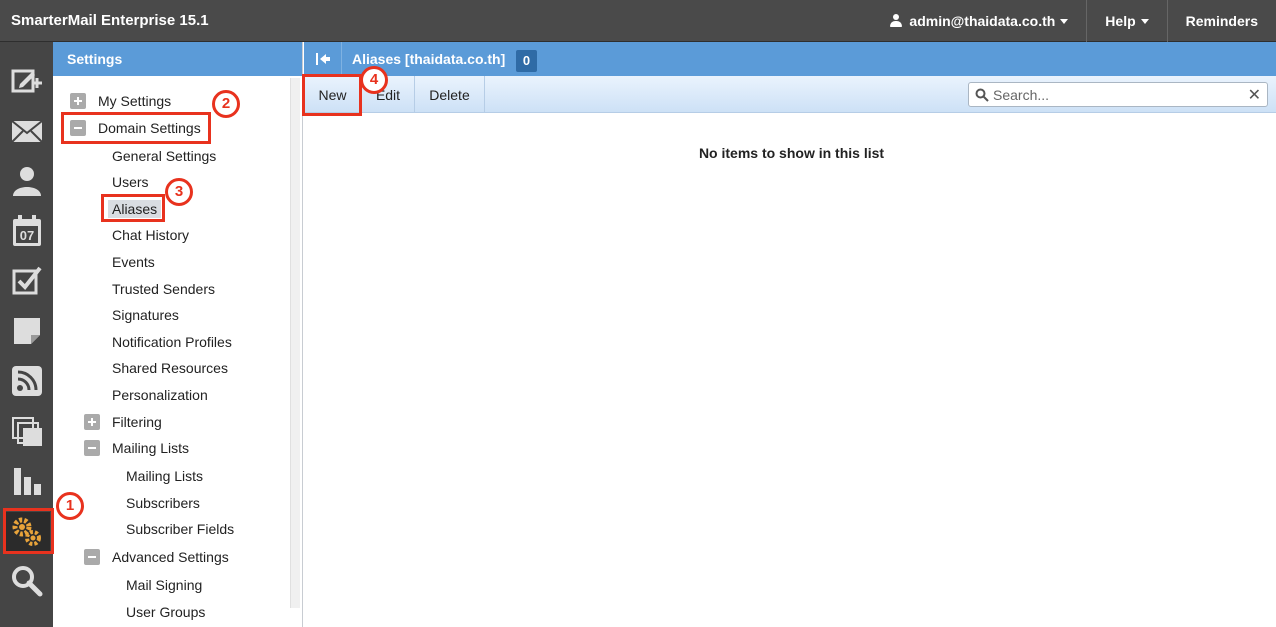  I want to click on calendar-icon: 07, so click(26, 230).